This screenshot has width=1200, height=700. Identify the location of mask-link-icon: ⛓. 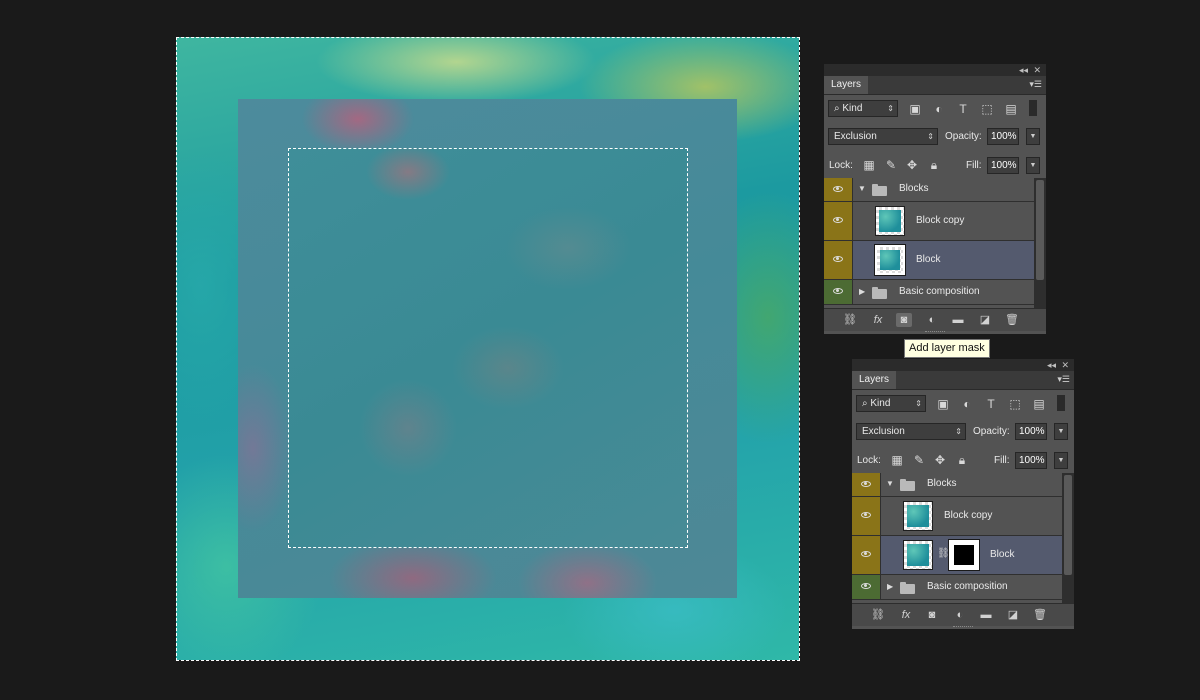
(943, 553).